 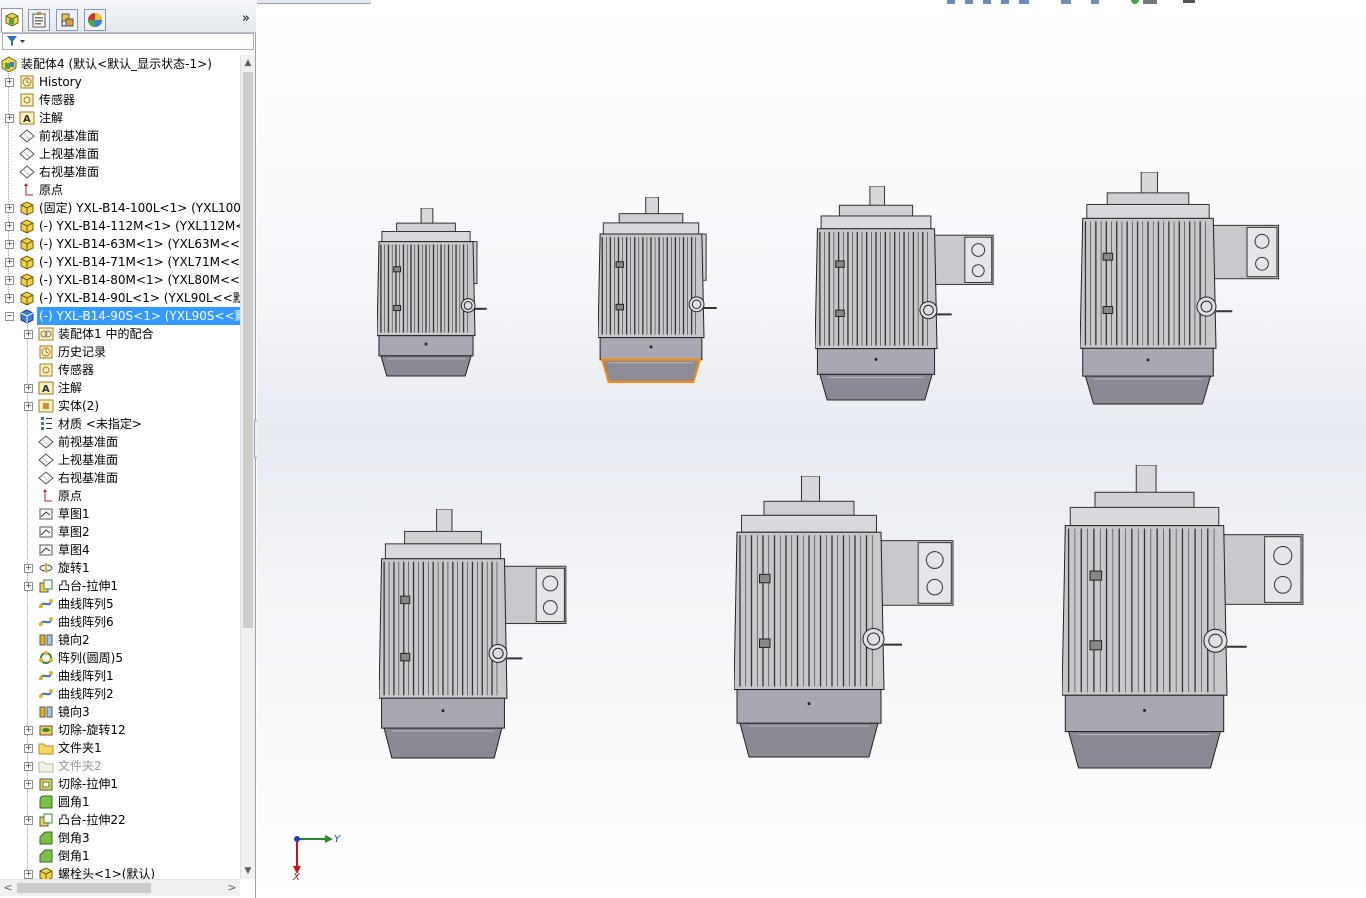 I want to click on scroll-left-icon: <, so click(x=8, y=888).